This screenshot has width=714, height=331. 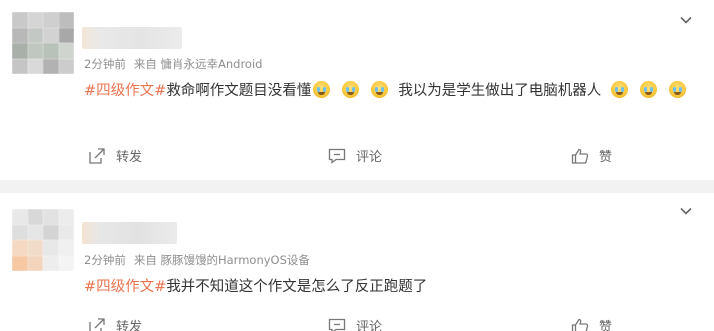 I want to click on post-meta: 2分钟前 来自 慵肖永远幸Android, so click(x=173, y=64).